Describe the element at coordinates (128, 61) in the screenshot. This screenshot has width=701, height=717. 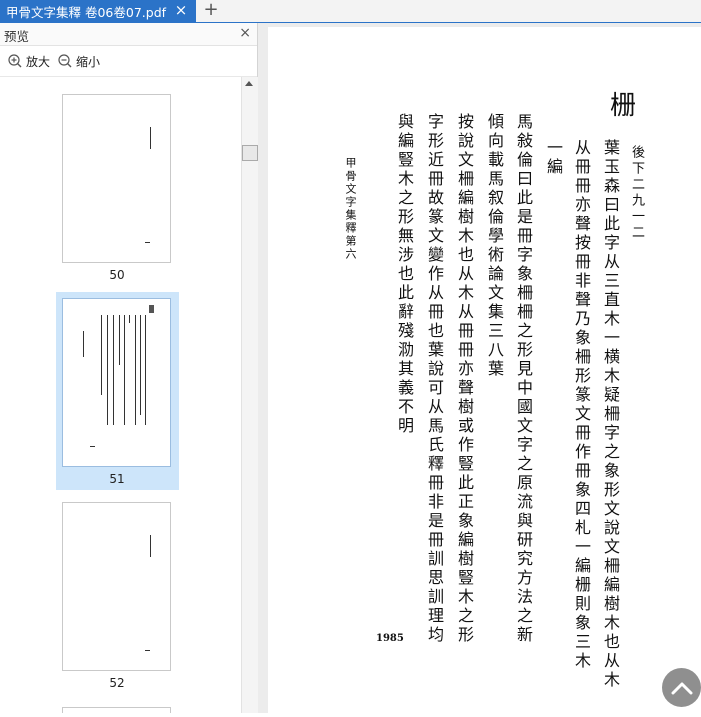
I see `zoom-toolbar: 放大 缩小` at that location.